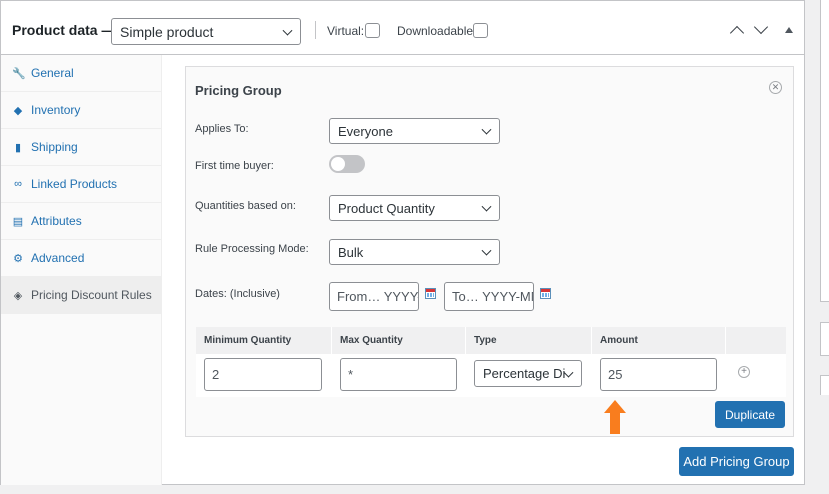  Describe the element at coordinates (378, 296) in the screenshot. I see `date-from-placeholder: From… YYYY-` at that location.